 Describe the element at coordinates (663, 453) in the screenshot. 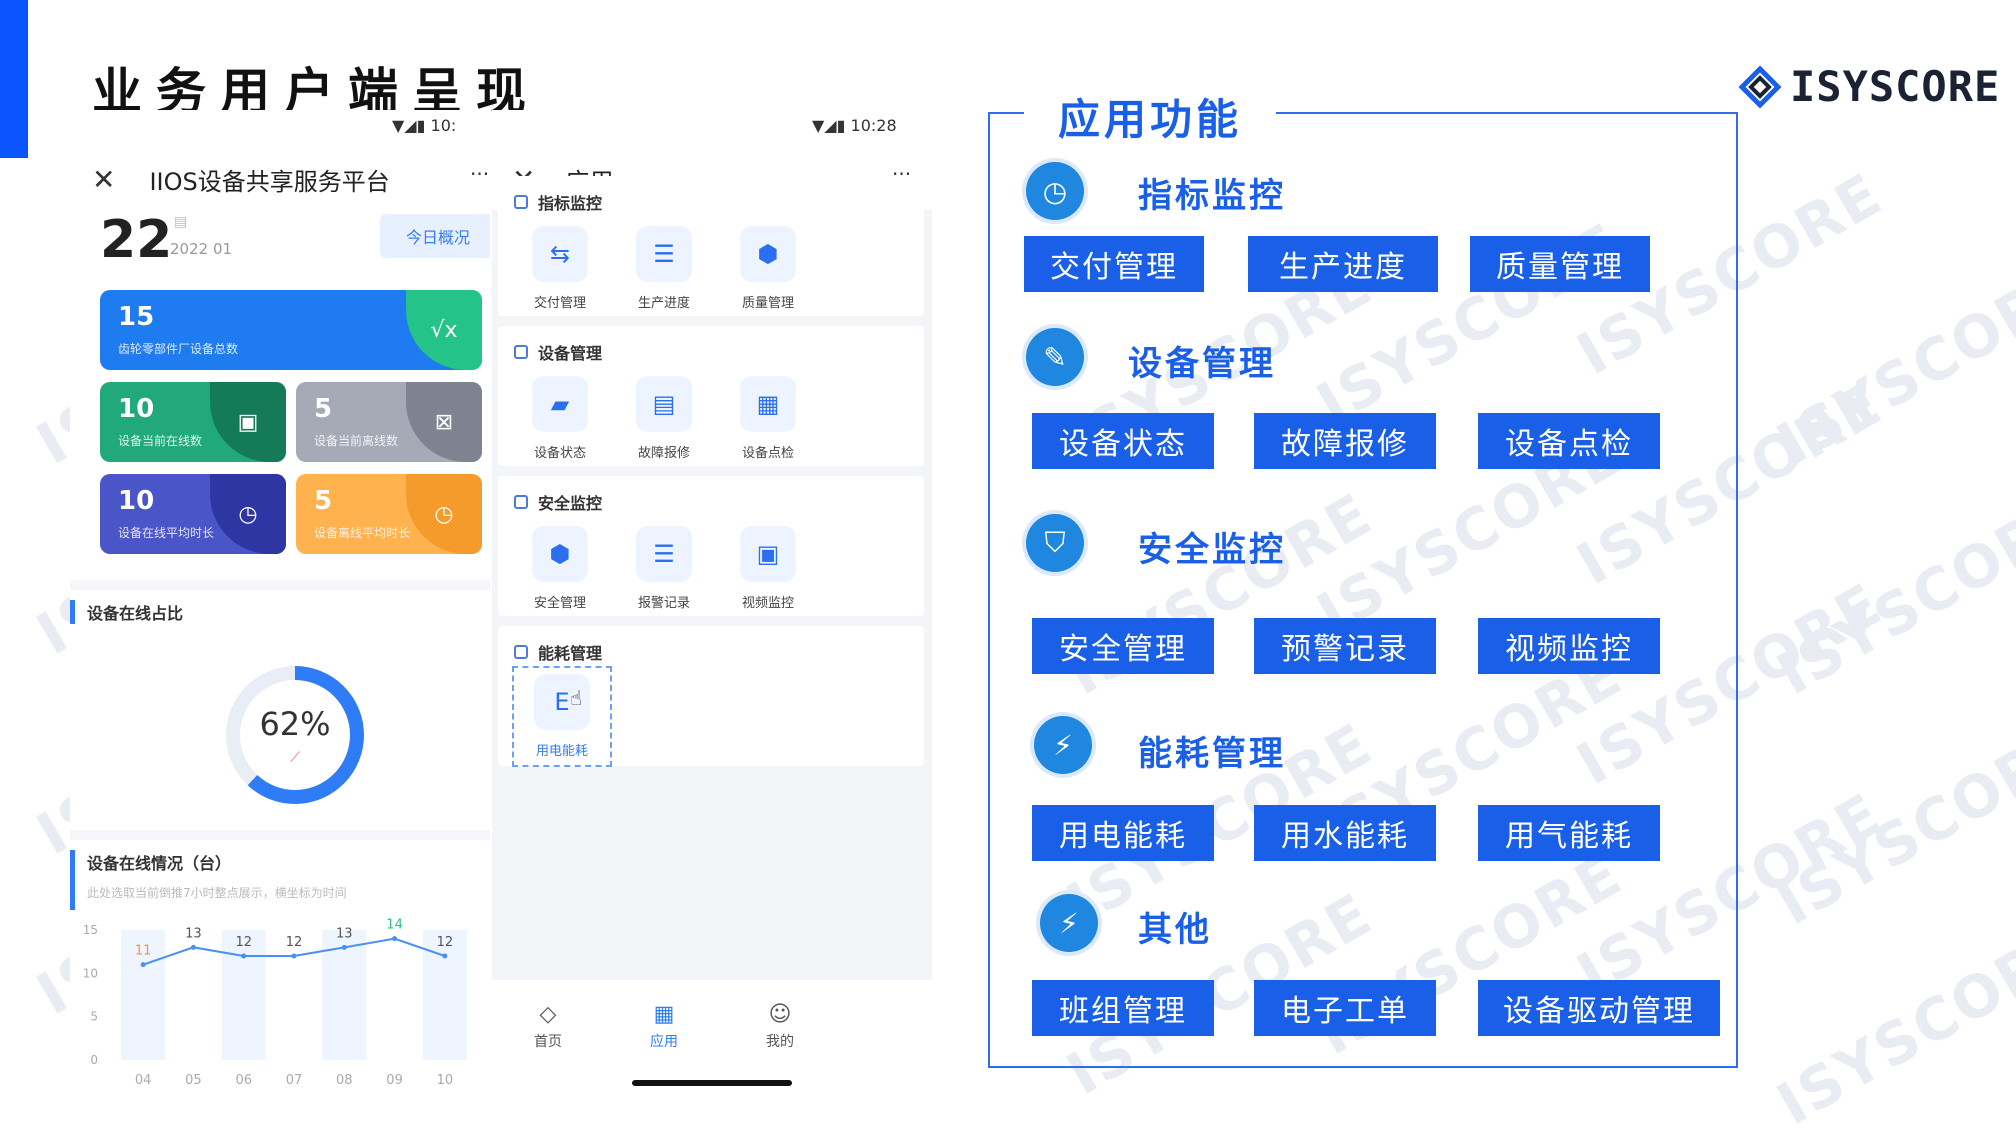

I see `app-label: 故障报修` at that location.